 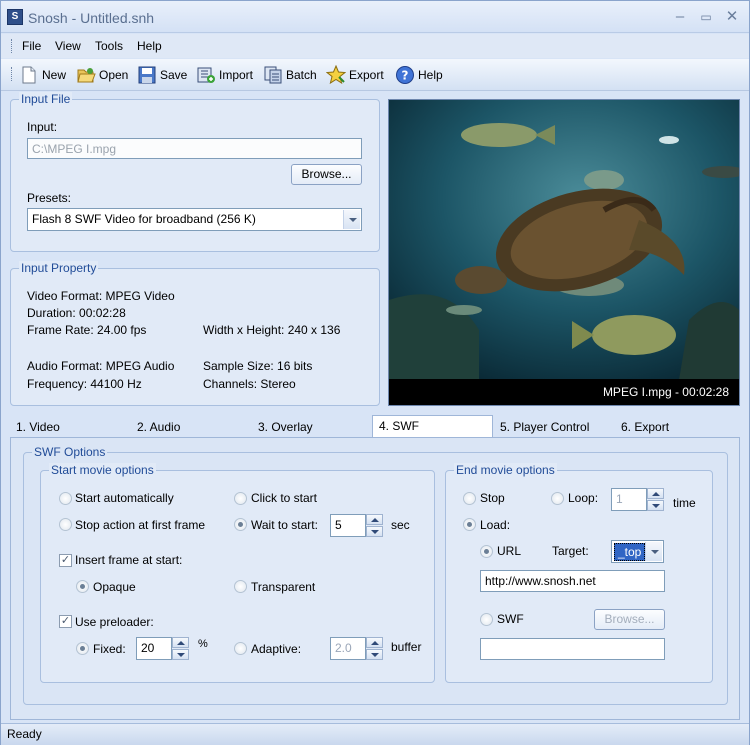 I want to click on close-icon: ✕, so click(x=732, y=17).